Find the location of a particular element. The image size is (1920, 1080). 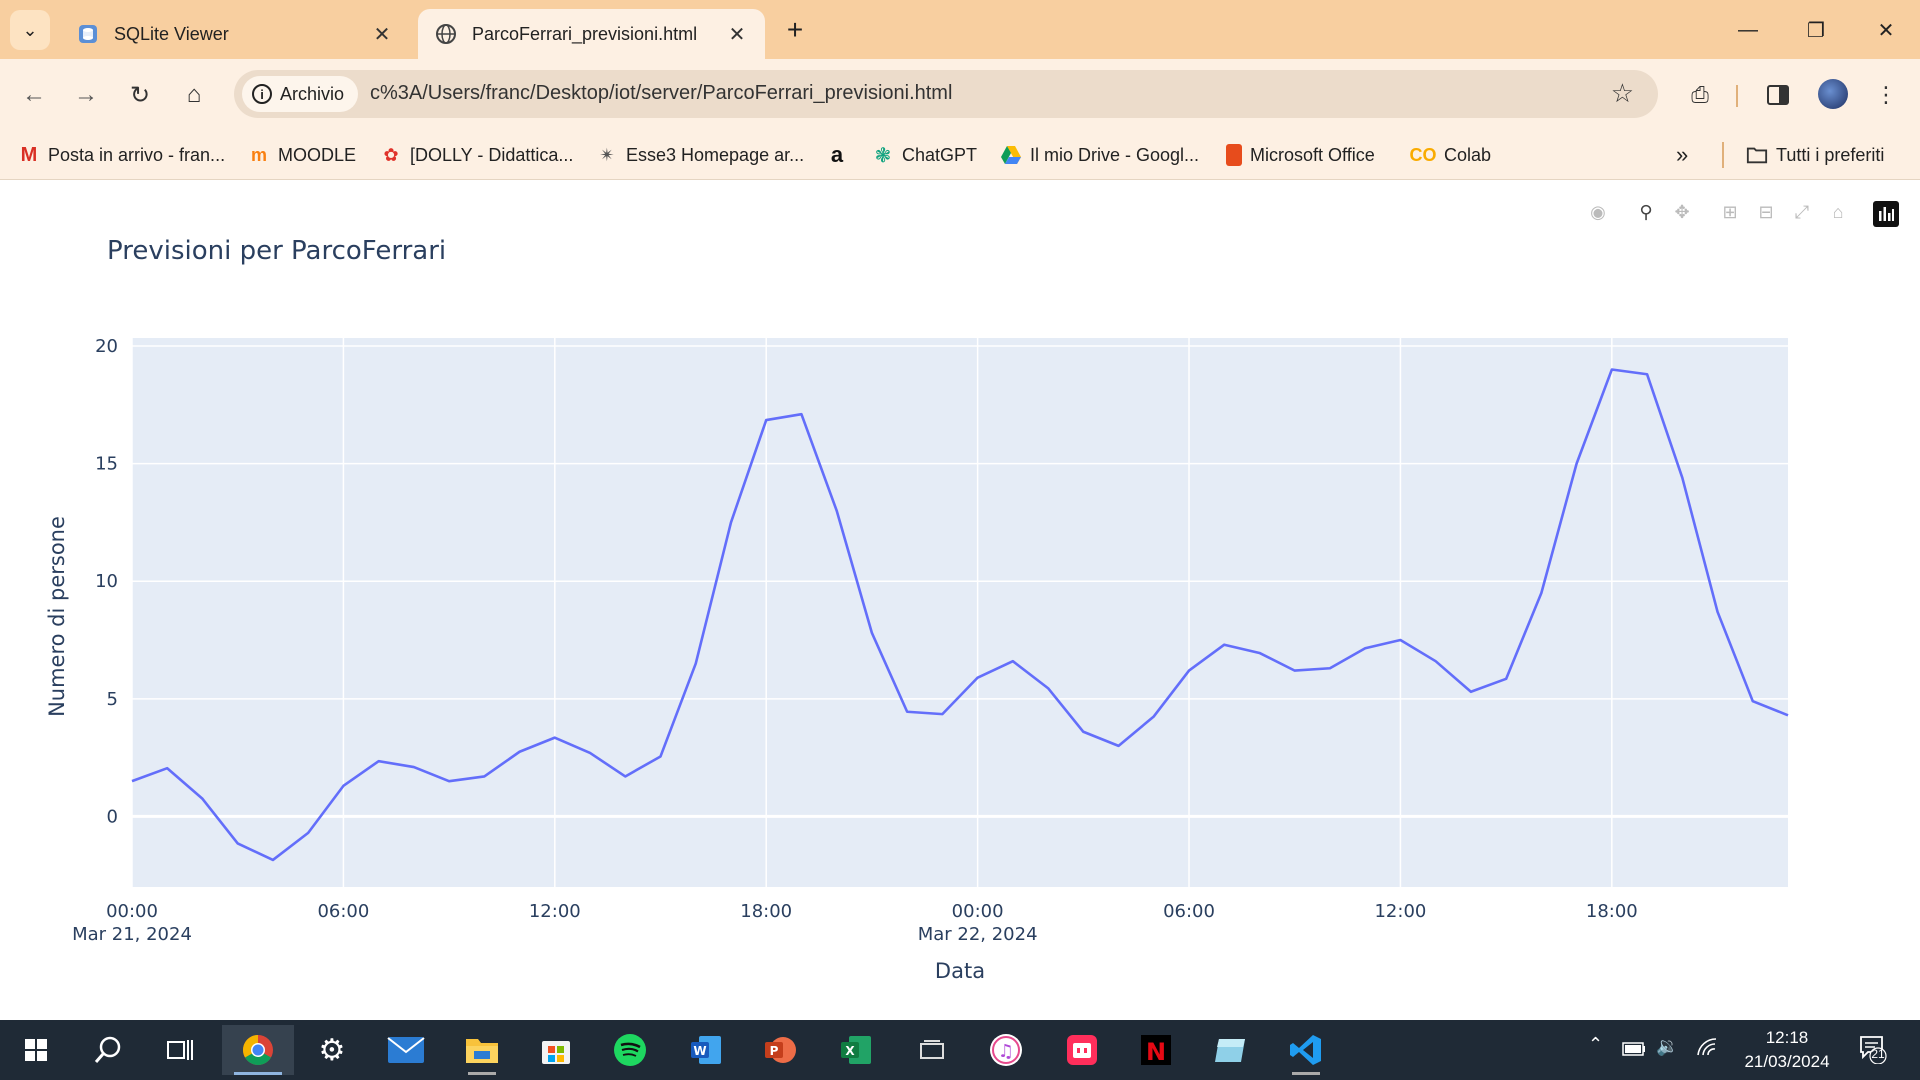

system-clock: 12:18 21/03/2024 is located at coordinates (1787, 1050).